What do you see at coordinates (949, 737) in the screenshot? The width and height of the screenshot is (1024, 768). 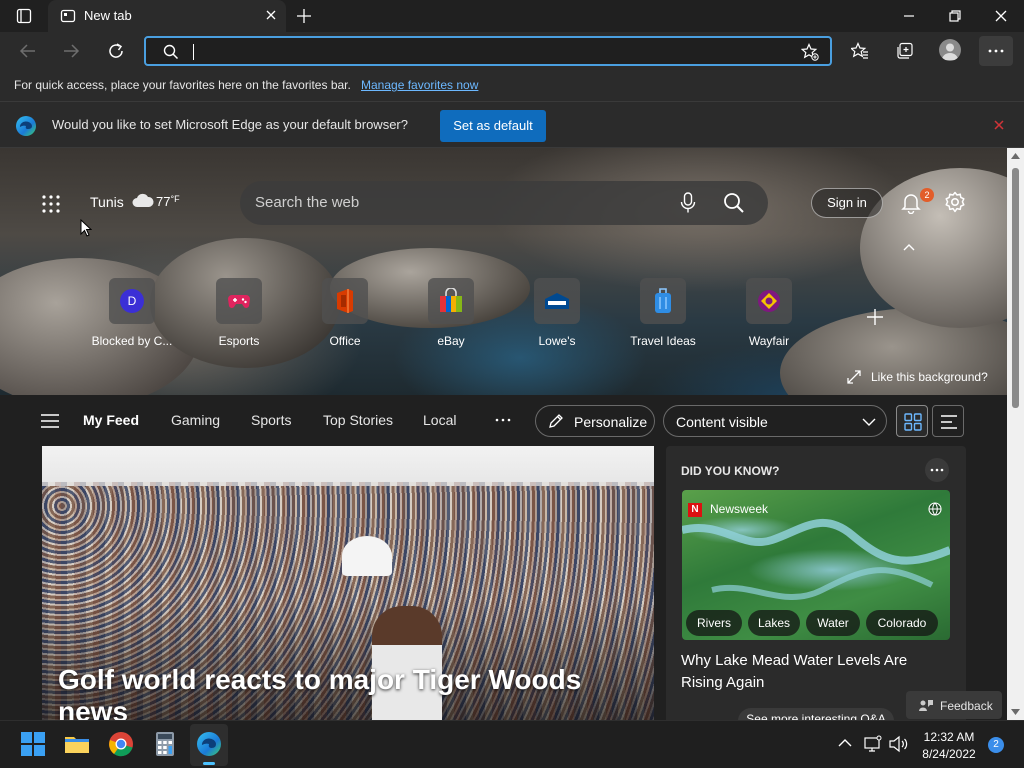 I see `clock-time: 12:32 AM` at bounding box center [949, 737].